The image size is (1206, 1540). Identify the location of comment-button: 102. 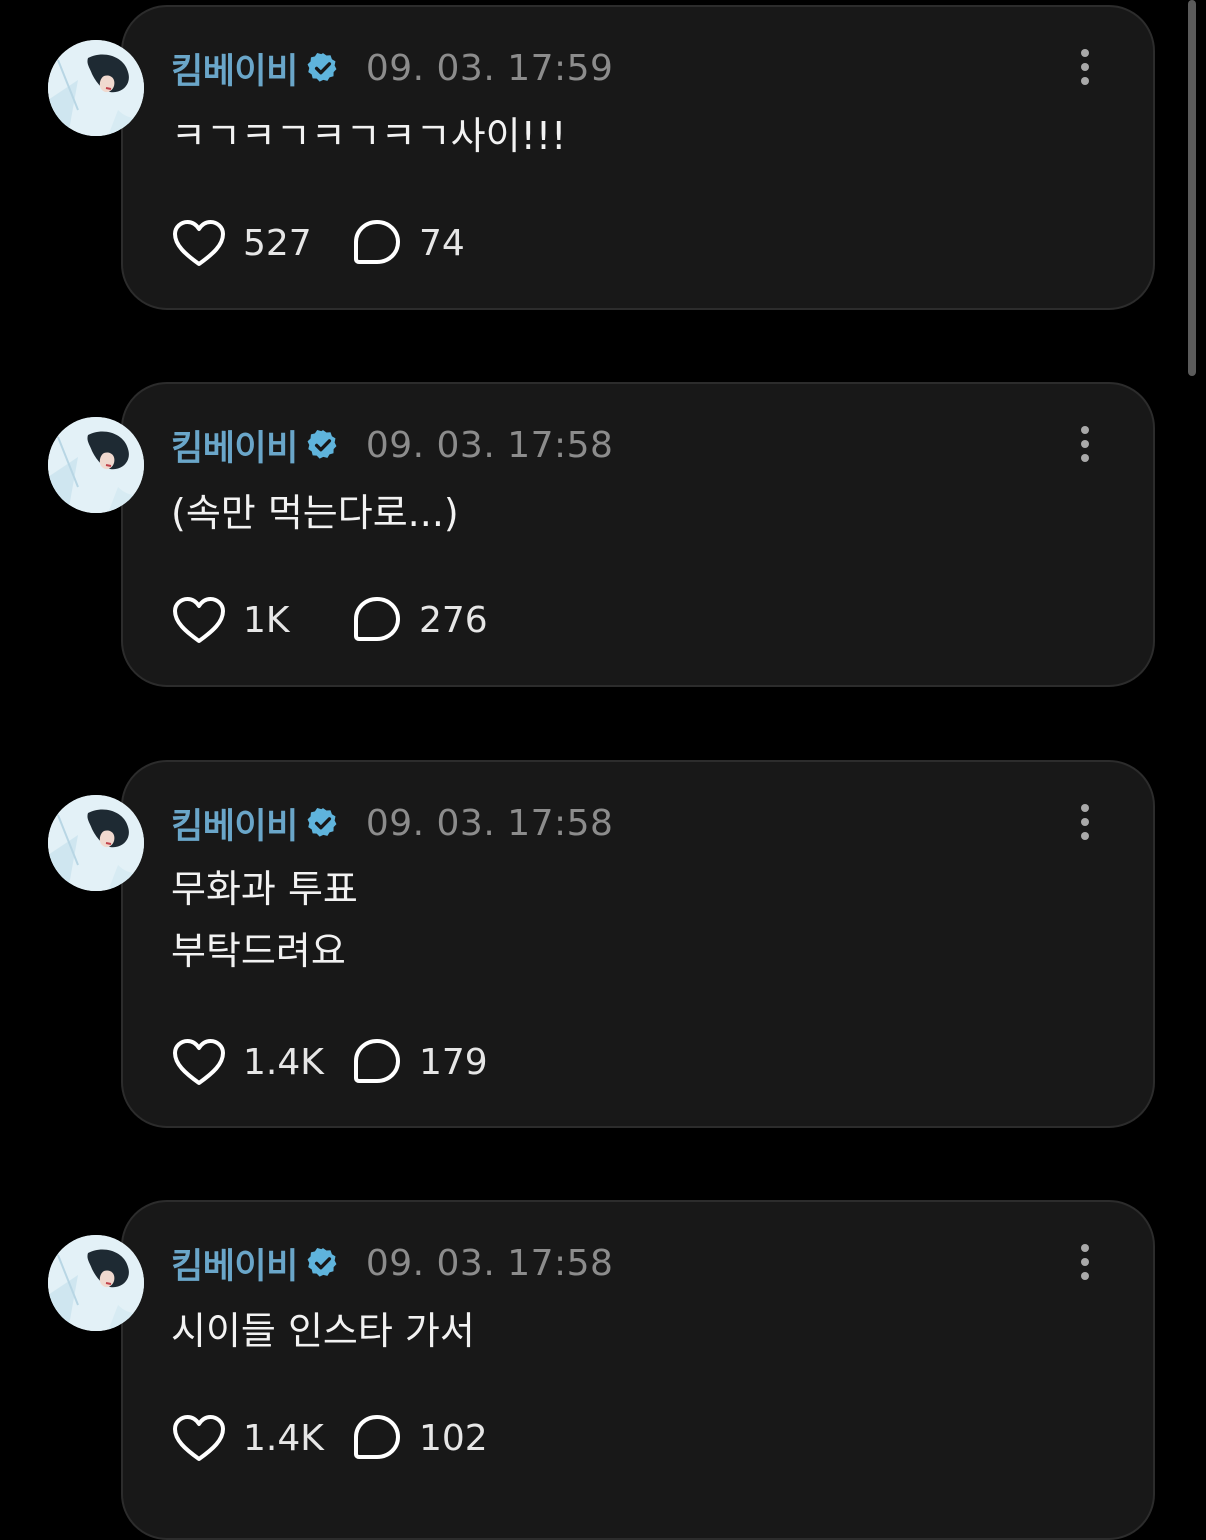
(419, 1438).